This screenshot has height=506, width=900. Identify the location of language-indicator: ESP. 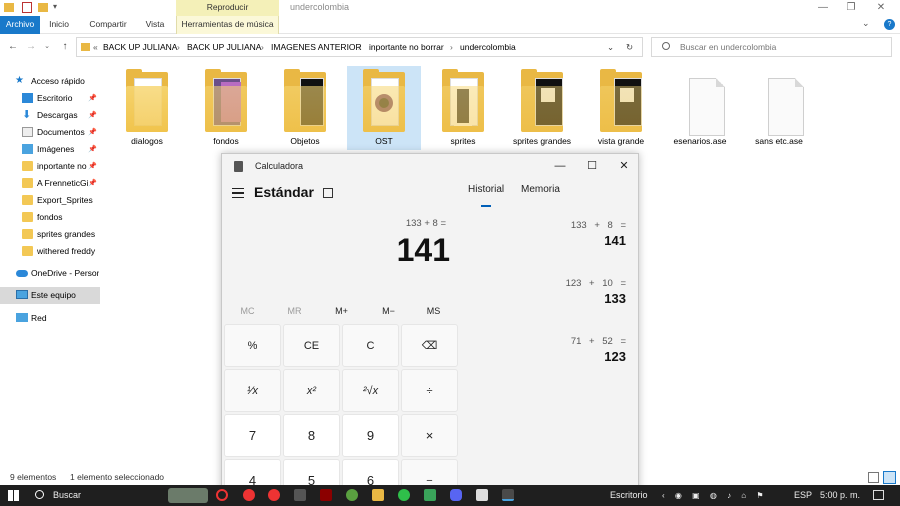
(803, 495).